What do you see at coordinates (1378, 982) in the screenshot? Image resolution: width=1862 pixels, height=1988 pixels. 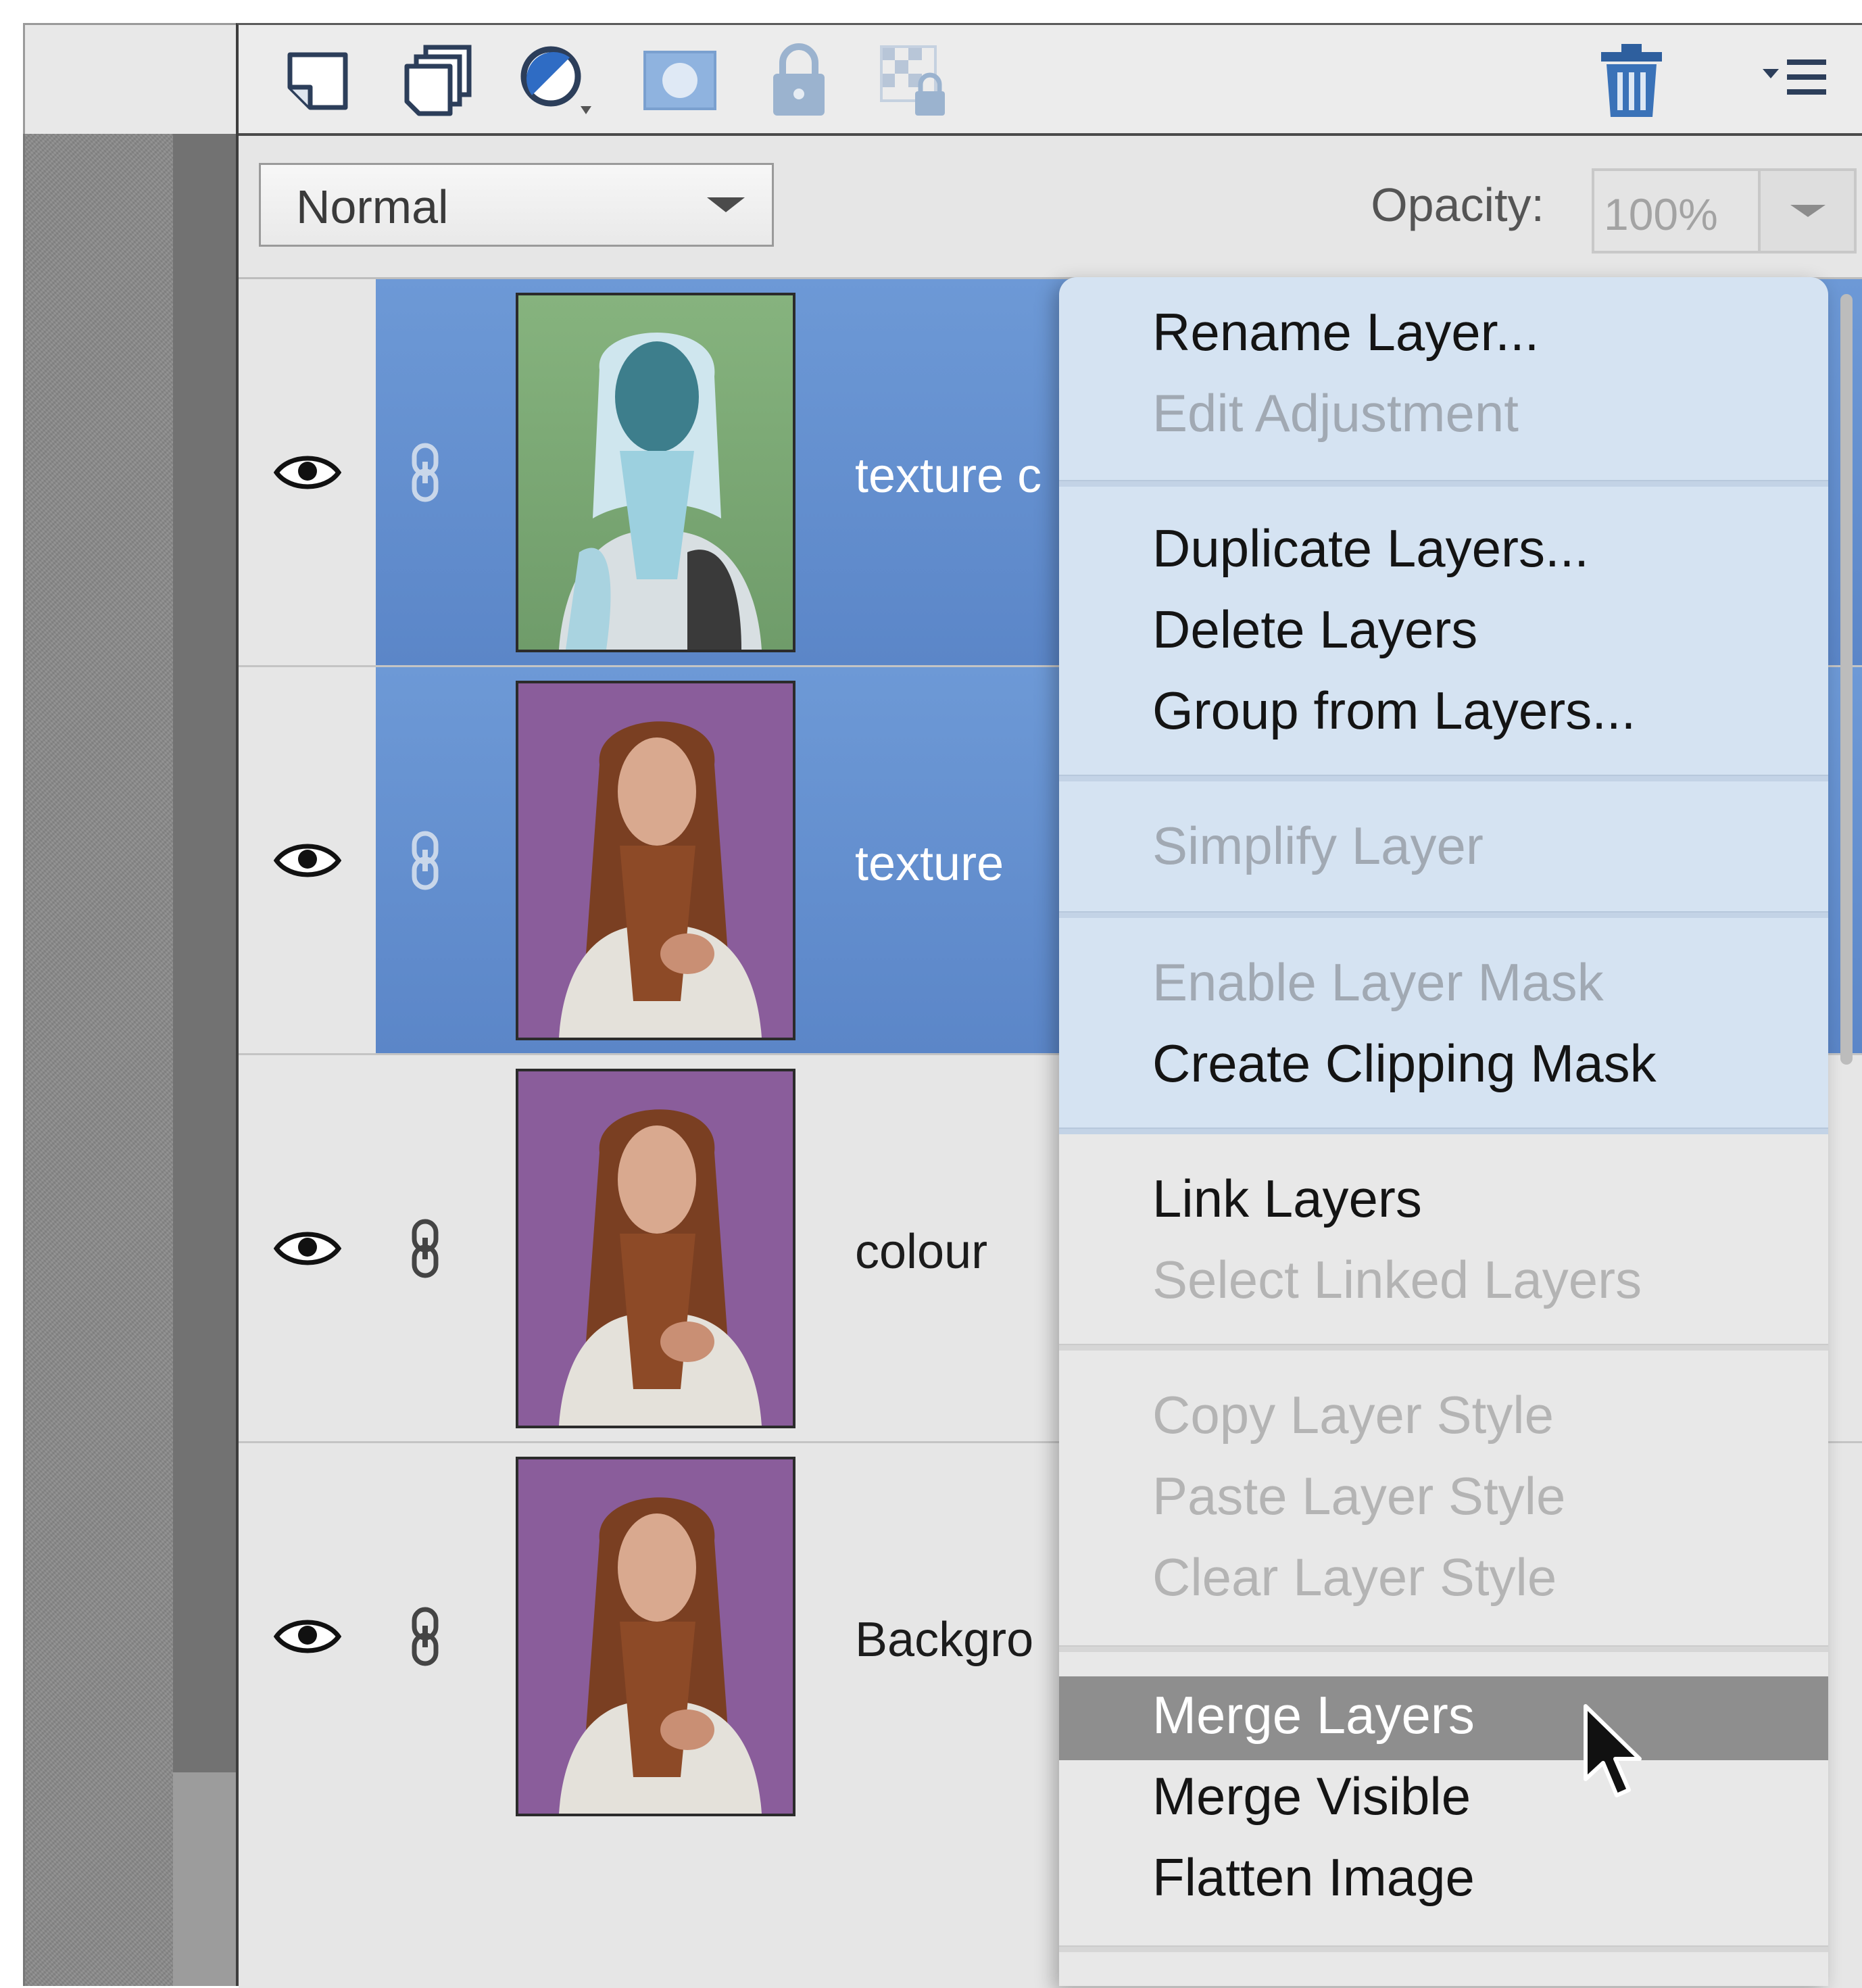 I see `menu-item-enable-layer-mask: Enable Layer Mask` at bounding box center [1378, 982].